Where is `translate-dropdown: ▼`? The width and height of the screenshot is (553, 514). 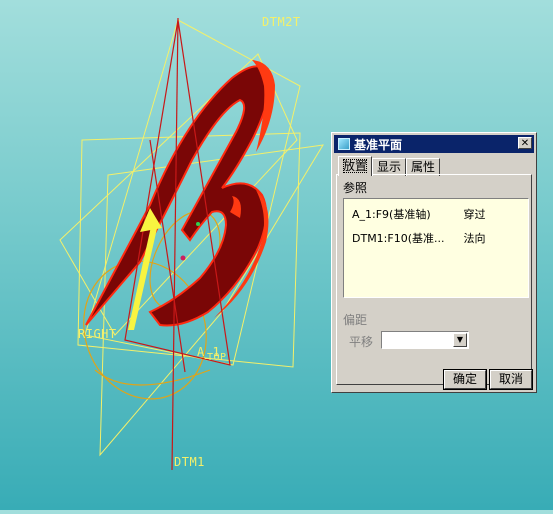
translate-dropdown: ▼ is located at coordinates (425, 340).